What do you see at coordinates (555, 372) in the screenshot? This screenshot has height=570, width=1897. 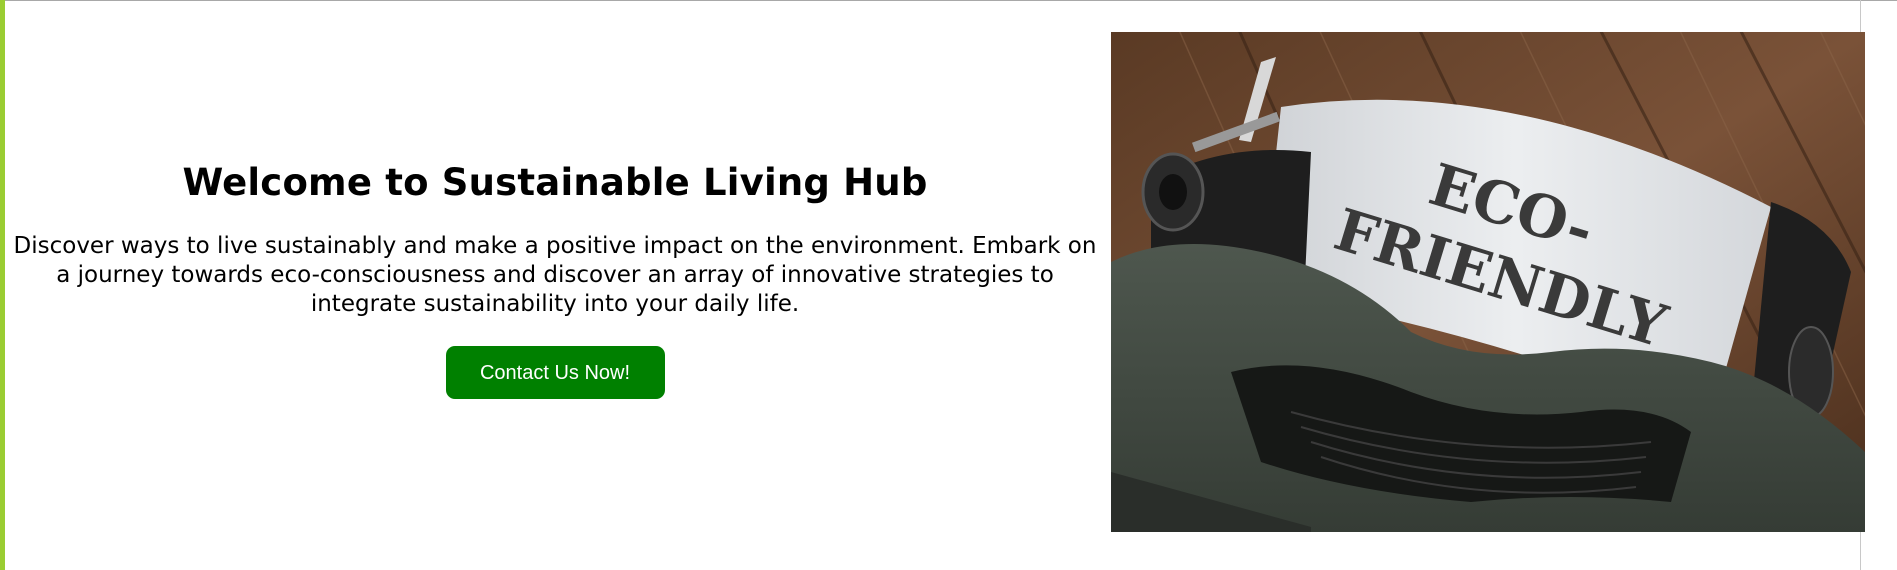 I see `contact-us-button: Contact Us Now!` at bounding box center [555, 372].